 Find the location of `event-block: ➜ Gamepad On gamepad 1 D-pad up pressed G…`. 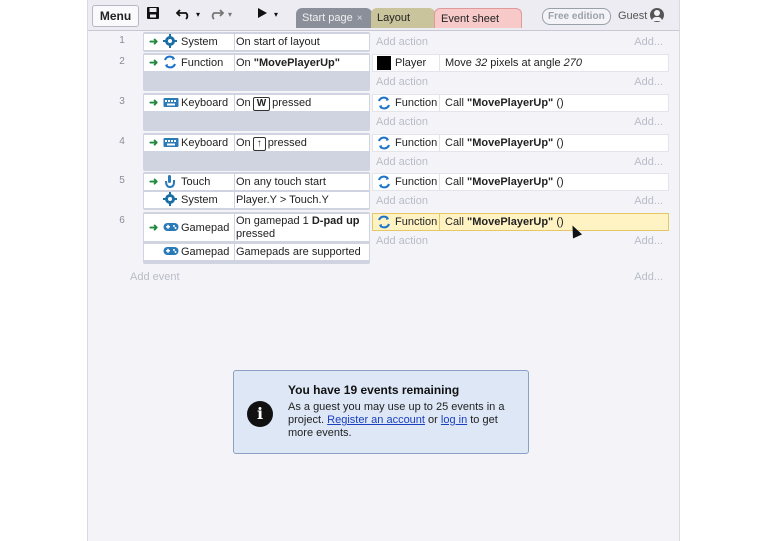

event-block: ➜ Gamepad On gamepad 1 D-pad up pressed G… is located at coordinates (406, 238).